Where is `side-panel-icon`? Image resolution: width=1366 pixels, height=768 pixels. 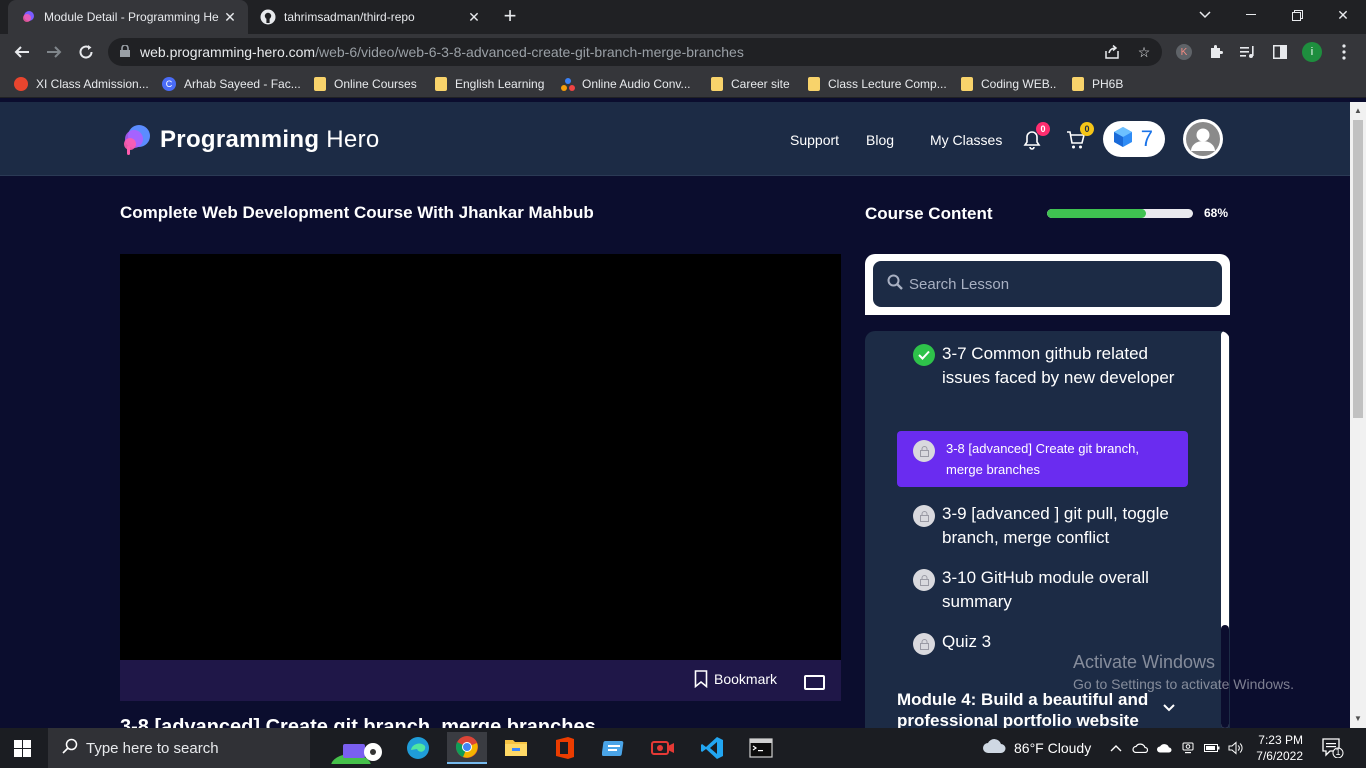 side-panel-icon is located at coordinates (1280, 52).